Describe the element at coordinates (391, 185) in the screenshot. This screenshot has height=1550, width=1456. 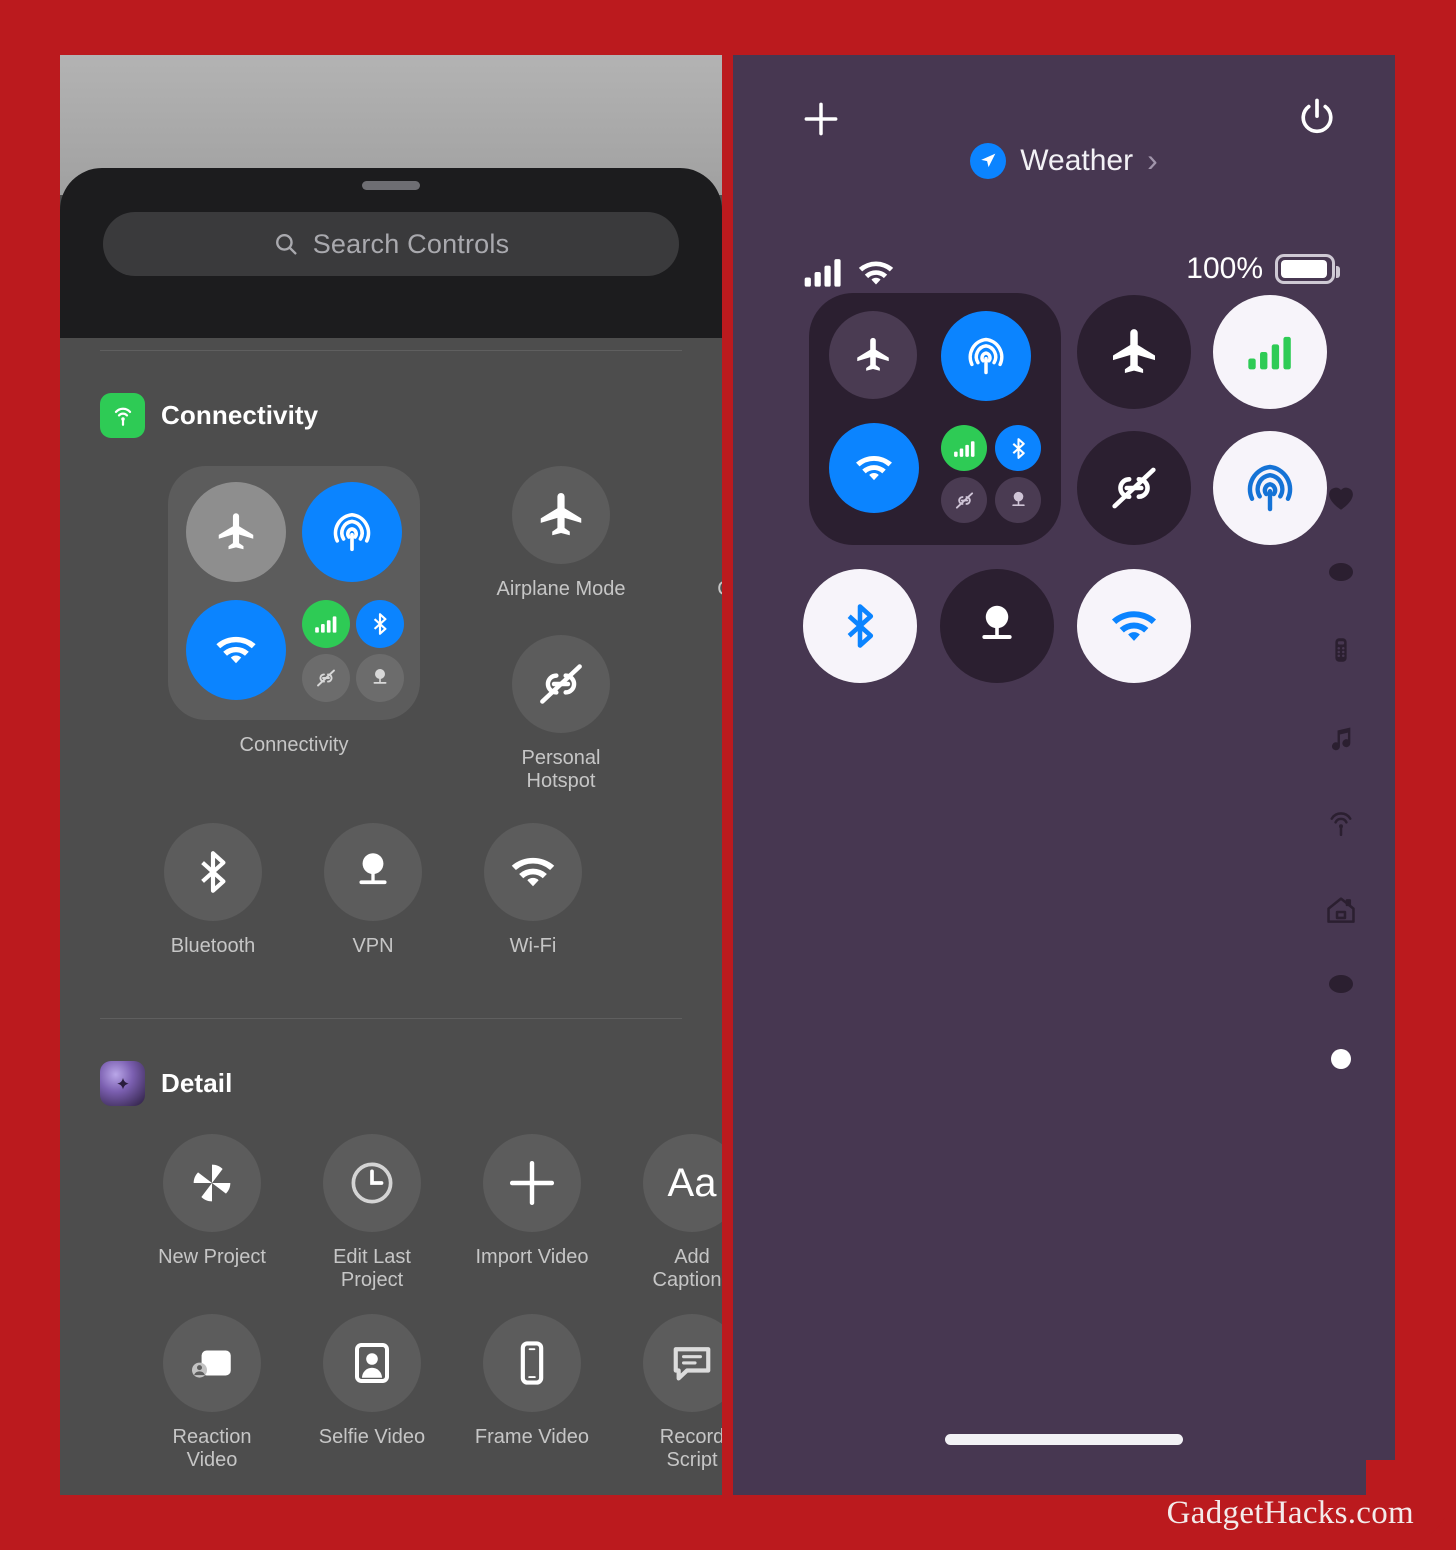
I see `sheet-grabber` at that location.